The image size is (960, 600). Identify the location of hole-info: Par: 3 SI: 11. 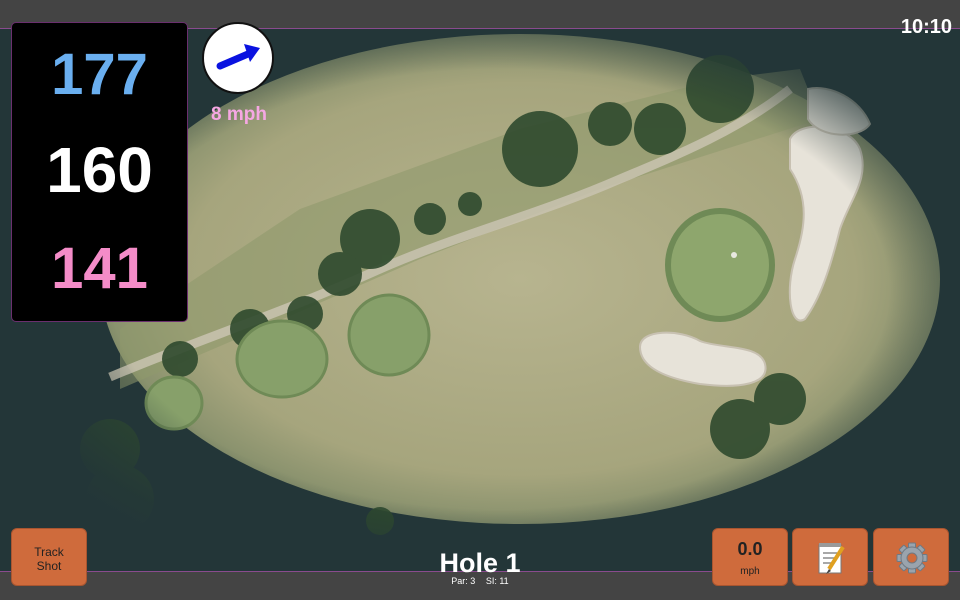
(480, 581).